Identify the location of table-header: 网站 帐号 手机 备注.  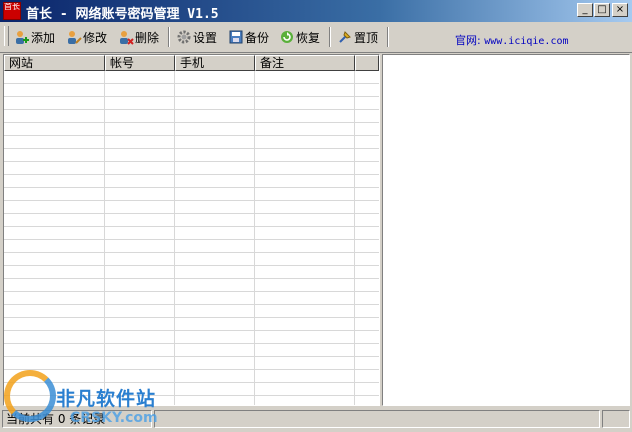
(191, 63).